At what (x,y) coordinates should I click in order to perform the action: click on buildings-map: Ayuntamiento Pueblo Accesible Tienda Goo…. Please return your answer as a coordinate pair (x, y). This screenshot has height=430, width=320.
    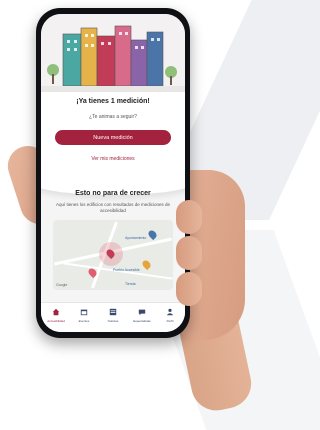
    Looking at the image, I should click on (113, 255).